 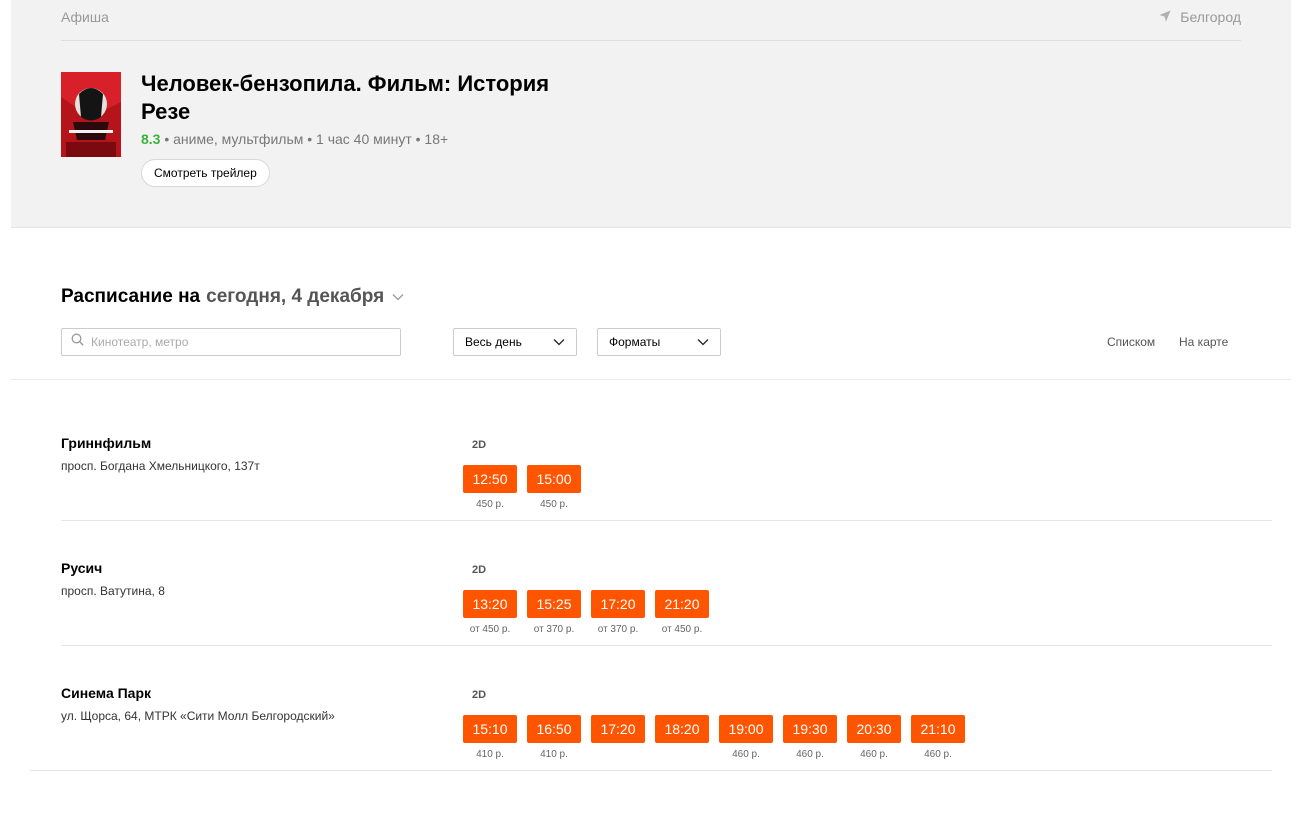 I want to click on movie-rating: 8.3, so click(x=151, y=139).